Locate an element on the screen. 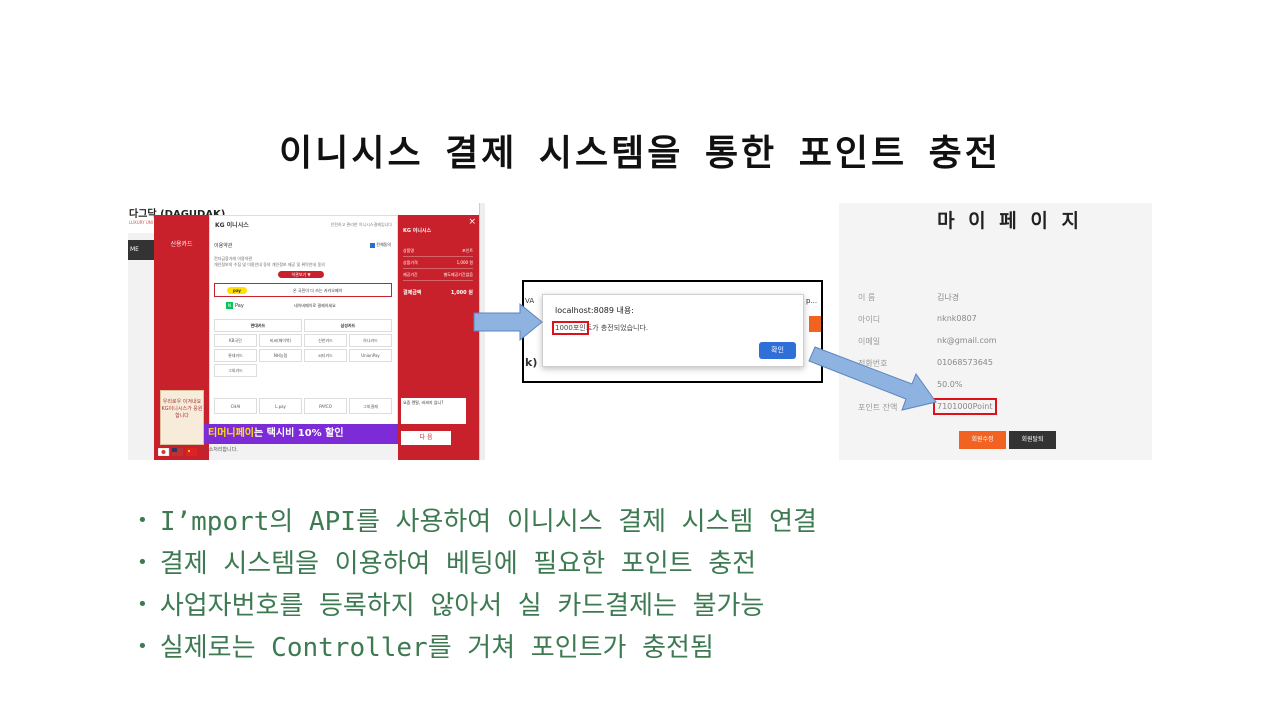 The height and width of the screenshot is (720, 1280). tmoney-text: 는 택시비 10% 할인 is located at coordinates (299, 433).